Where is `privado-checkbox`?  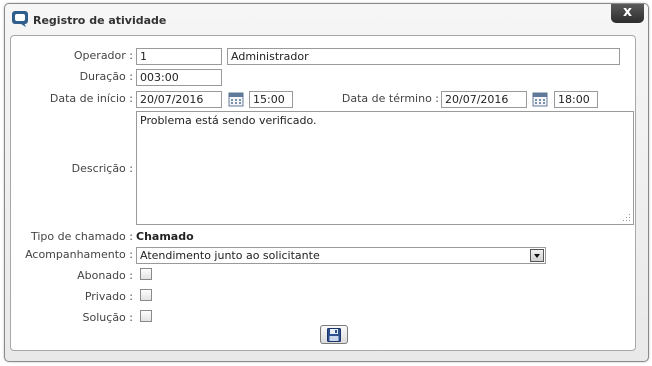 privado-checkbox is located at coordinates (146, 295).